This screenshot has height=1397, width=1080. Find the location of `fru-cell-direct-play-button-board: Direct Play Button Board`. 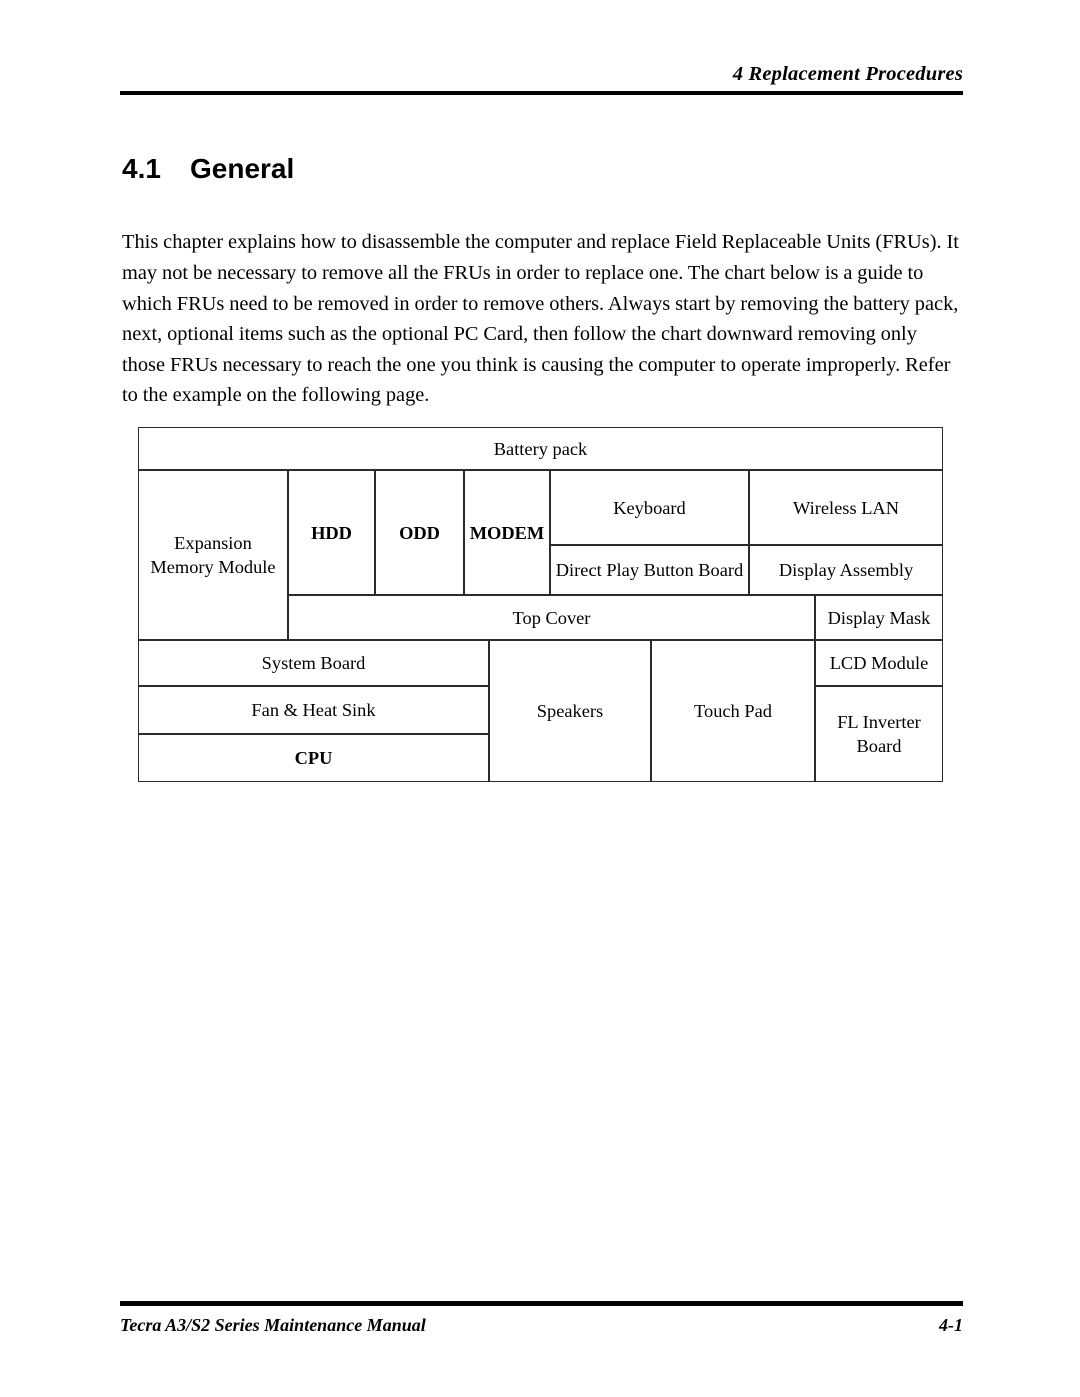

fru-cell-direct-play-button-board: Direct Play Button Board is located at coordinates (649, 570).